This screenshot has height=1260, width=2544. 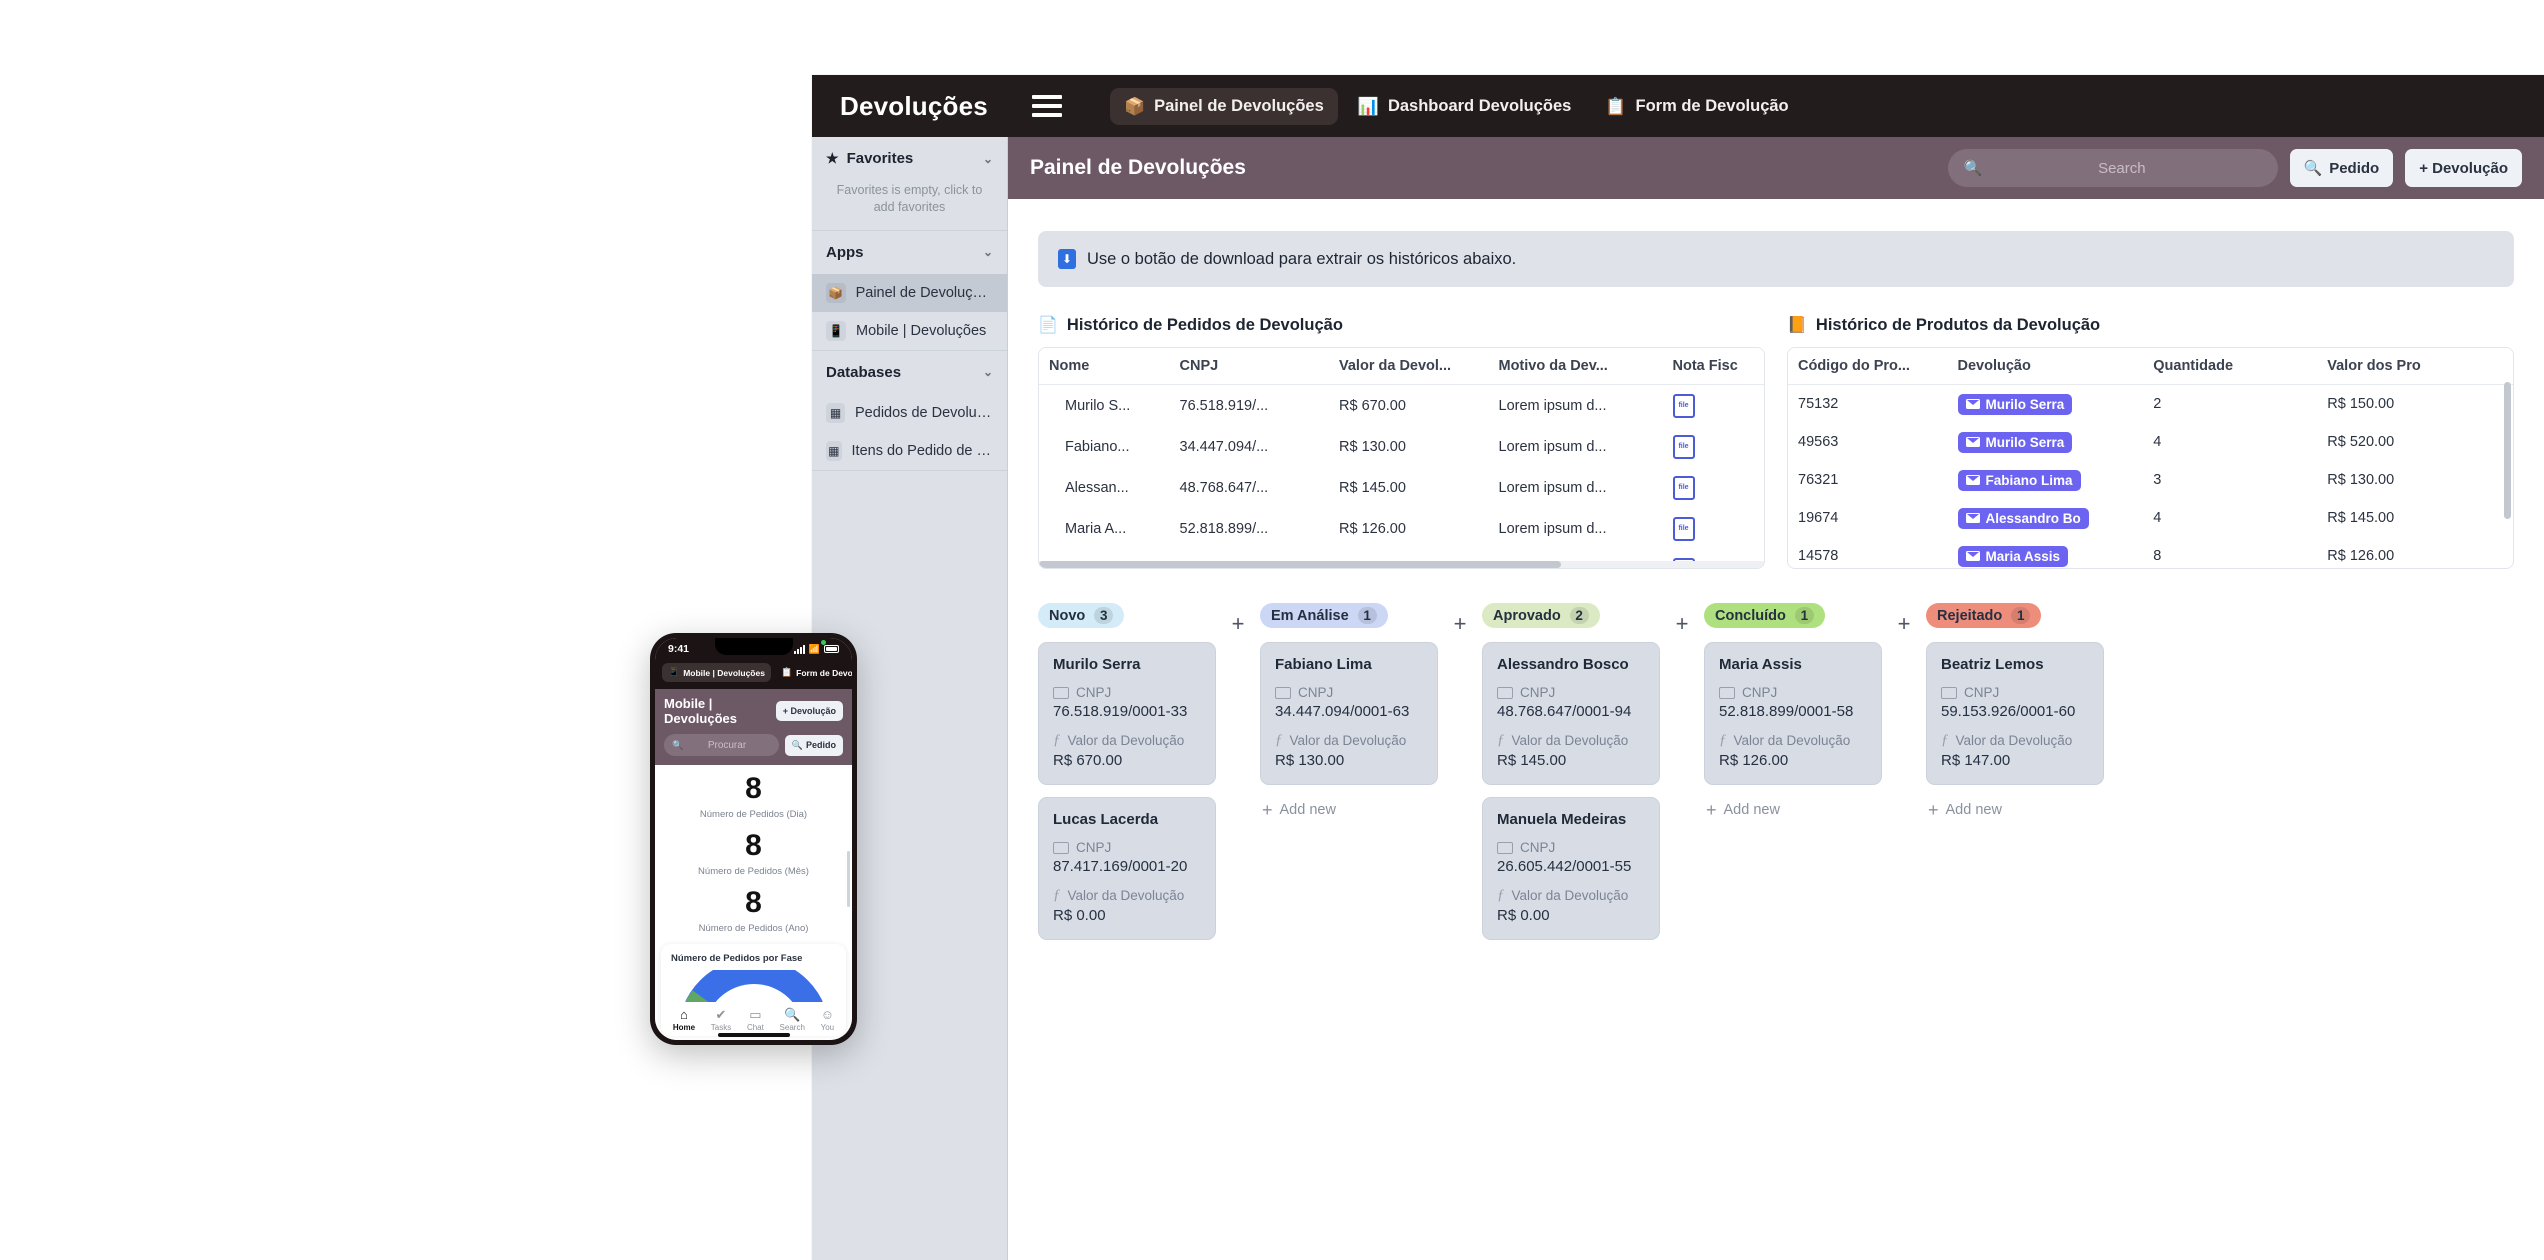 I want to click on table-row: 49563 Murilo Serra 4 R$ 520.00, so click(x=2150, y=442).